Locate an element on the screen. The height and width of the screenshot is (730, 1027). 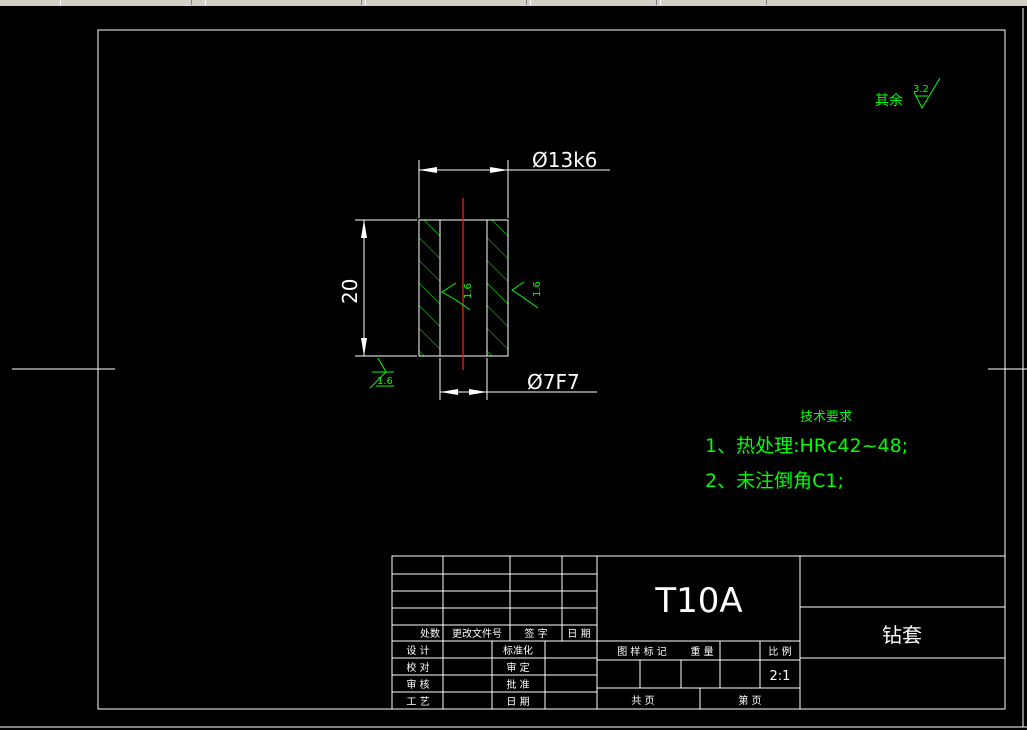
dim-length-text: 20 is located at coordinates (350, 291).